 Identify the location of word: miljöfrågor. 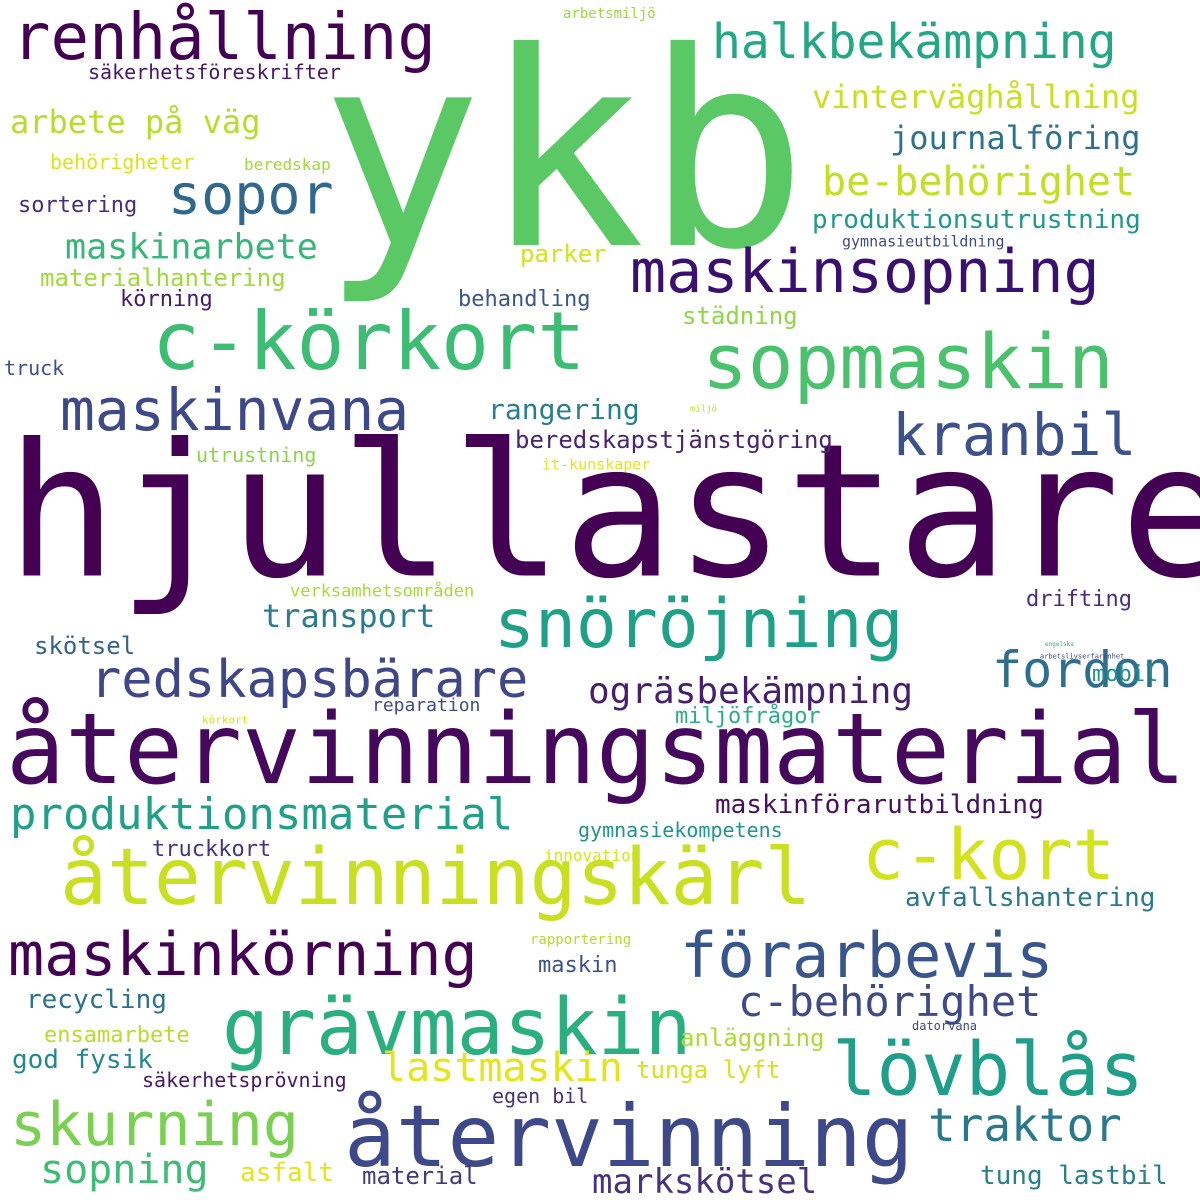
(748, 716).